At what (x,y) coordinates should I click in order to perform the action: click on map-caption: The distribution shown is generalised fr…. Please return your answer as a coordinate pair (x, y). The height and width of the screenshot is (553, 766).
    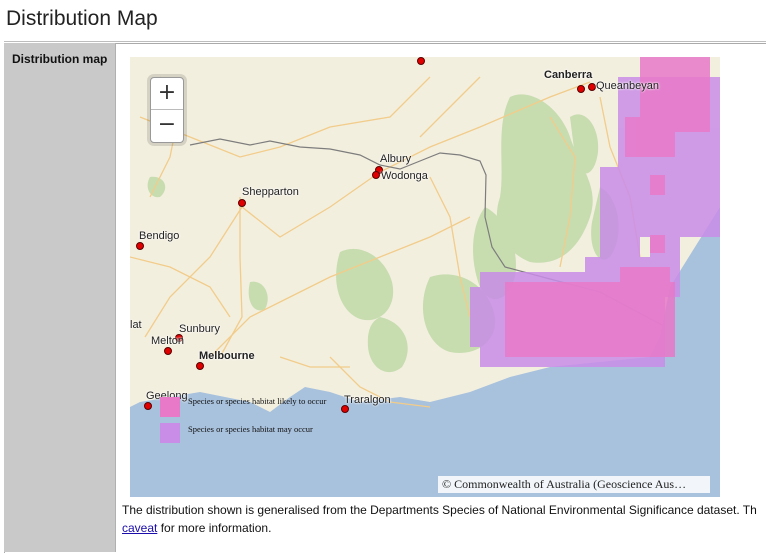
    Looking at the image, I should click on (444, 519).